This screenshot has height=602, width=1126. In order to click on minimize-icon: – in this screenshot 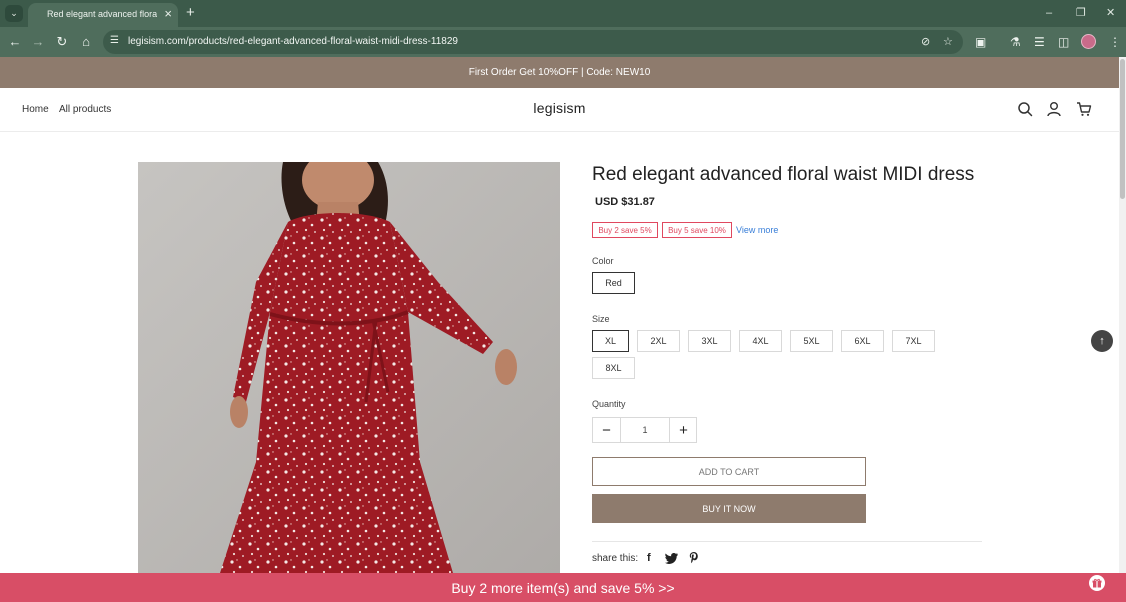, I will do `click(1049, 13)`.